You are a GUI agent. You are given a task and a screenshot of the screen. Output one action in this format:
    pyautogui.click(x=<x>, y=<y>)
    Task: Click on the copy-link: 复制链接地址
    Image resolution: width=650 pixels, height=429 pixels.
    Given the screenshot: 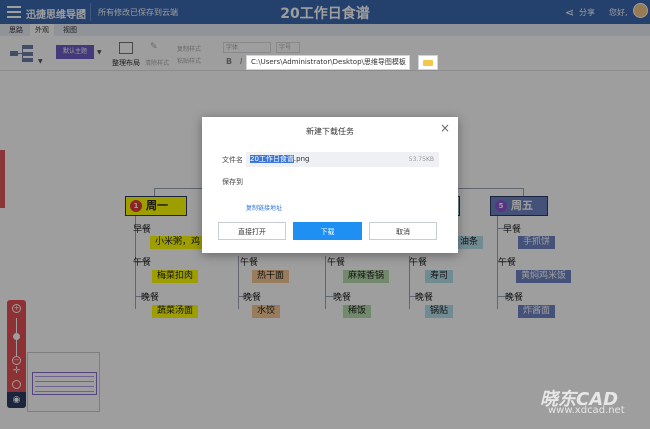 What is the action you would take?
    pyautogui.click(x=264, y=207)
    